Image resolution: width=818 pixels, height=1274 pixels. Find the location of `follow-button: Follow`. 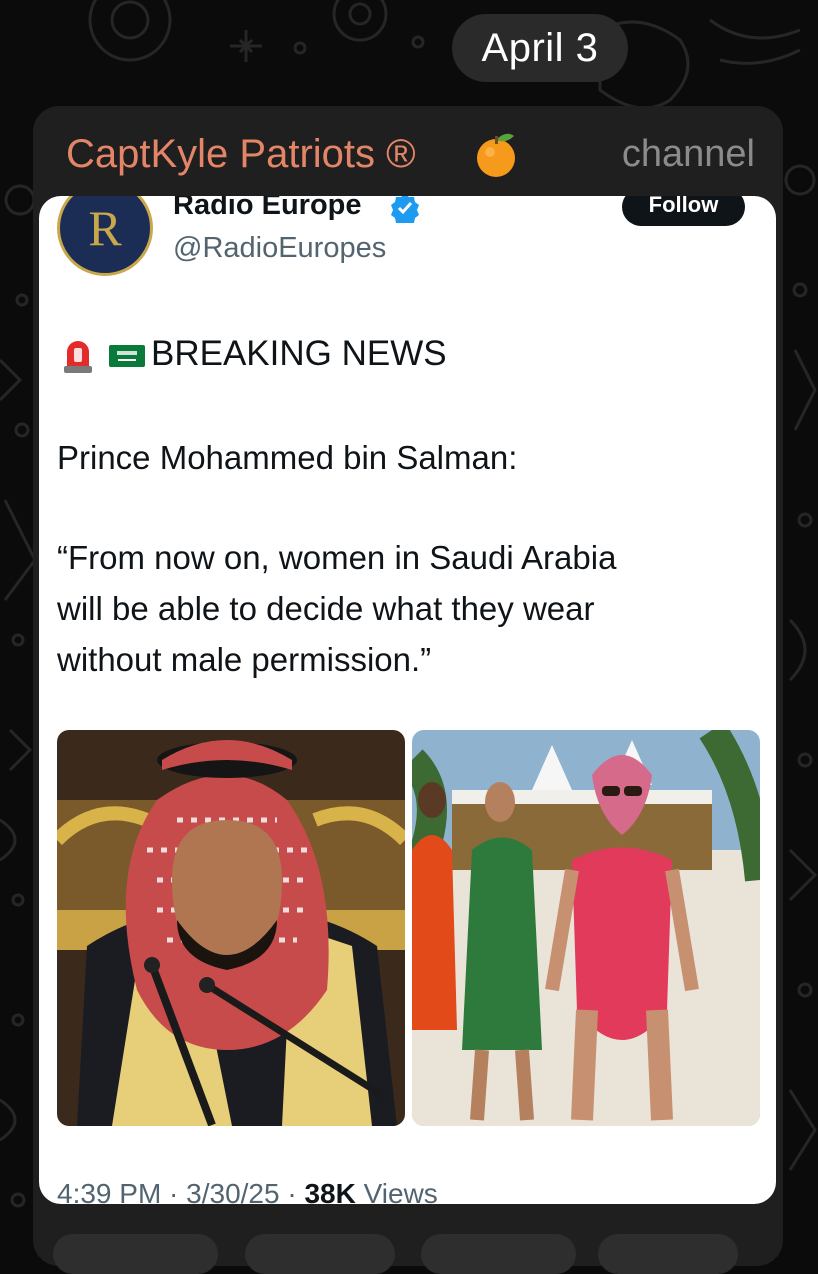

follow-button: Follow is located at coordinates (683, 211).